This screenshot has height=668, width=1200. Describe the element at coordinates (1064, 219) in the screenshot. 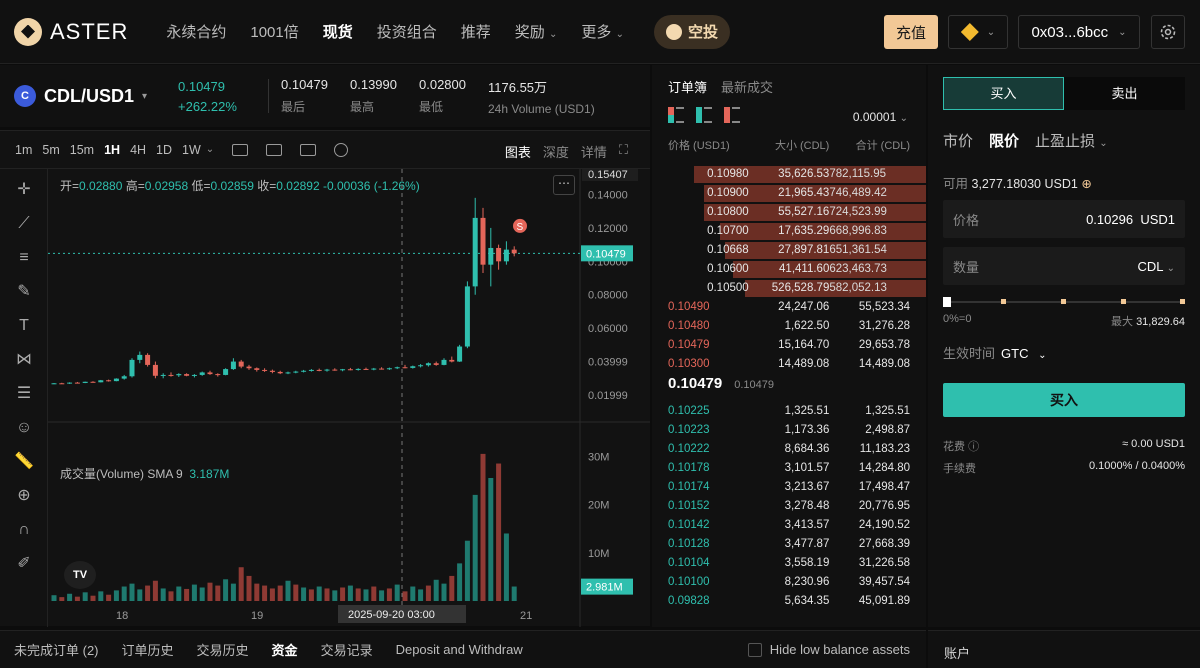

I see `price-input: 价格 0.10296 USD1` at that location.